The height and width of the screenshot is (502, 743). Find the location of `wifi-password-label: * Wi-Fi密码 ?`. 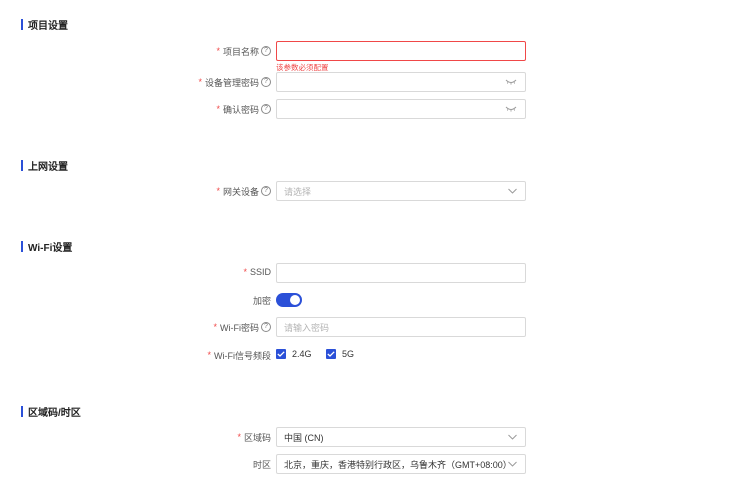

wifi-password-label: * Wi-Fi密码 ? is located at coordinates (242, 327).